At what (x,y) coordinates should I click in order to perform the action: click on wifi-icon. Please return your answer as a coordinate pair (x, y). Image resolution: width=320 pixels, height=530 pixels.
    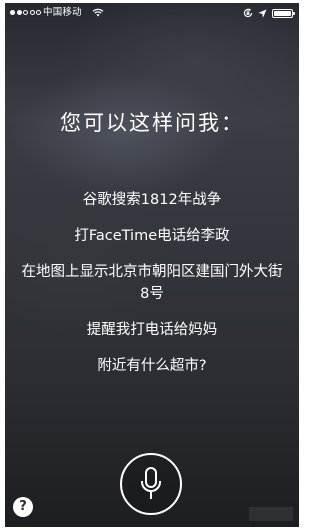
    Looking at the image, I should click on (98, 12).